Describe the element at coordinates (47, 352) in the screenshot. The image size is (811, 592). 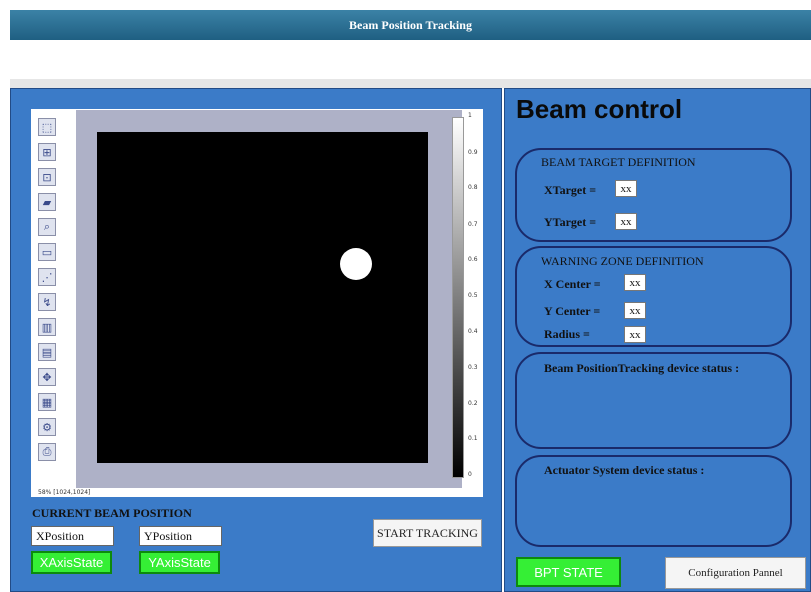
I see `stats-icon: ▤` at that location.